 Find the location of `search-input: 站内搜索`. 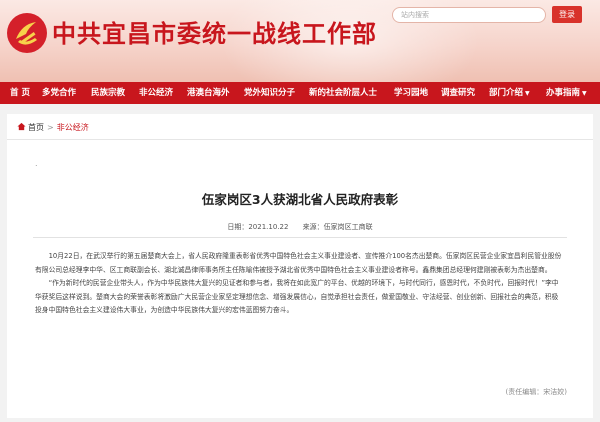

search-input: 站内搜索 is located at coordinates (469, 15).